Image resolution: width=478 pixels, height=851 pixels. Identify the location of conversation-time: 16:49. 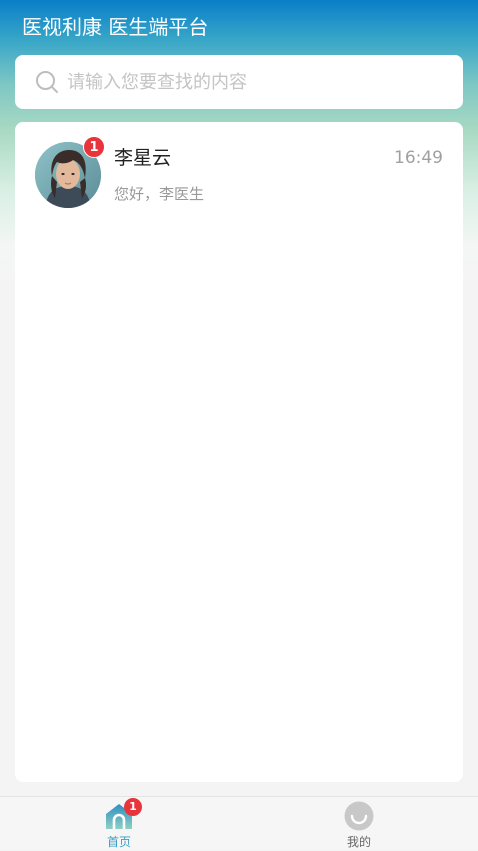
(418, 158).